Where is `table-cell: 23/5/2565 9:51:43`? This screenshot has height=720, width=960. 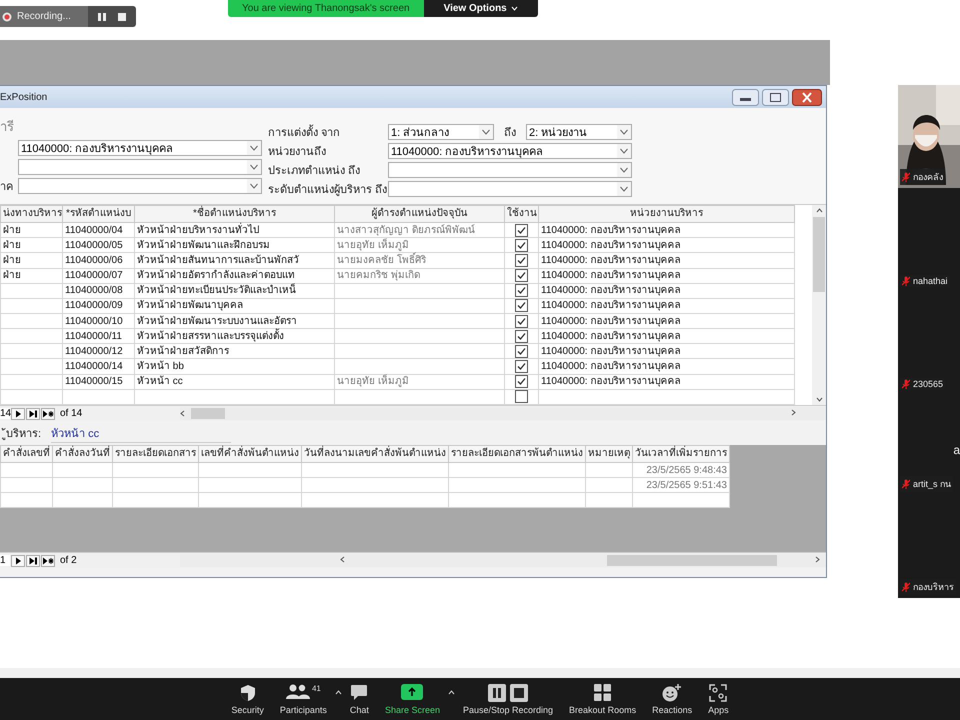
table-cell: 23/5/2565 9:51:43 is located at coordinates (681, 485).